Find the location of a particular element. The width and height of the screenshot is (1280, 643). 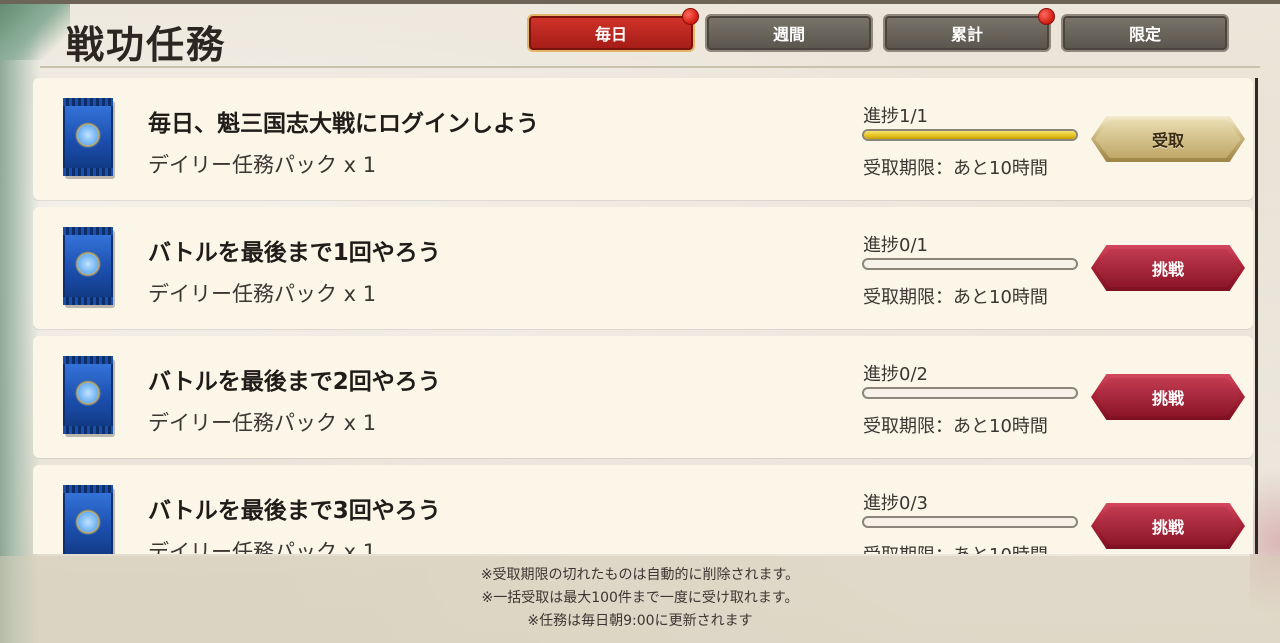

page-title: 戦功任務 is located at coordinates (146, 44).